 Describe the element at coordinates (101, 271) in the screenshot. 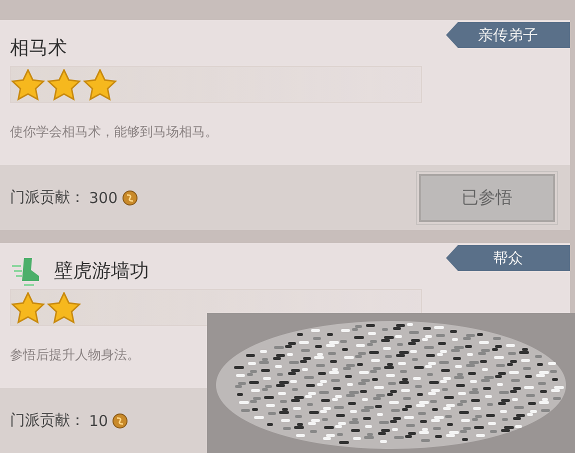

I see `skill-title: 壁虎游墙功` at that location.